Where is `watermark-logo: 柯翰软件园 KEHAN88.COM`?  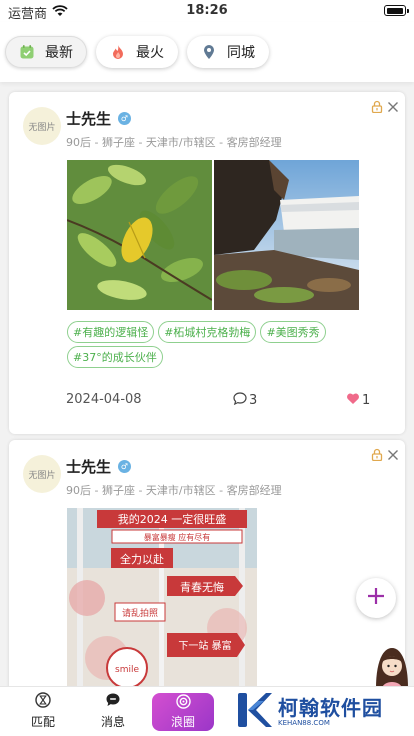
watermark-logo: 柯翰软件园 KEHAN88.COM is located at coordinates (324, 712).